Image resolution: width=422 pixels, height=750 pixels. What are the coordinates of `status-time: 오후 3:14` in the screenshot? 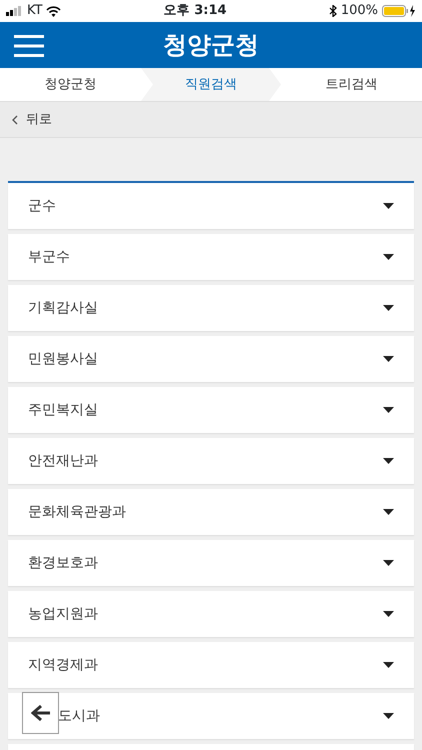 It's located at (195, 11).